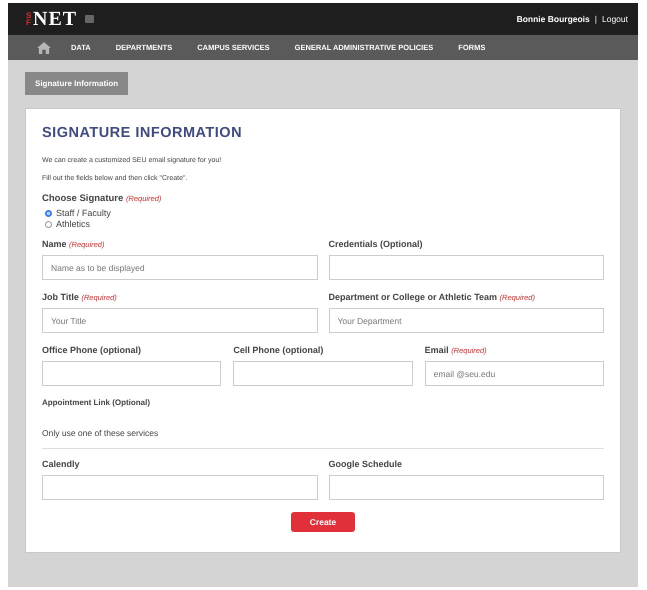 The width and height of the screenshot is (647, 590). Describe the element at coordinates (61, 464) in the screenshot. I see `field-label: Calendly` at that location.